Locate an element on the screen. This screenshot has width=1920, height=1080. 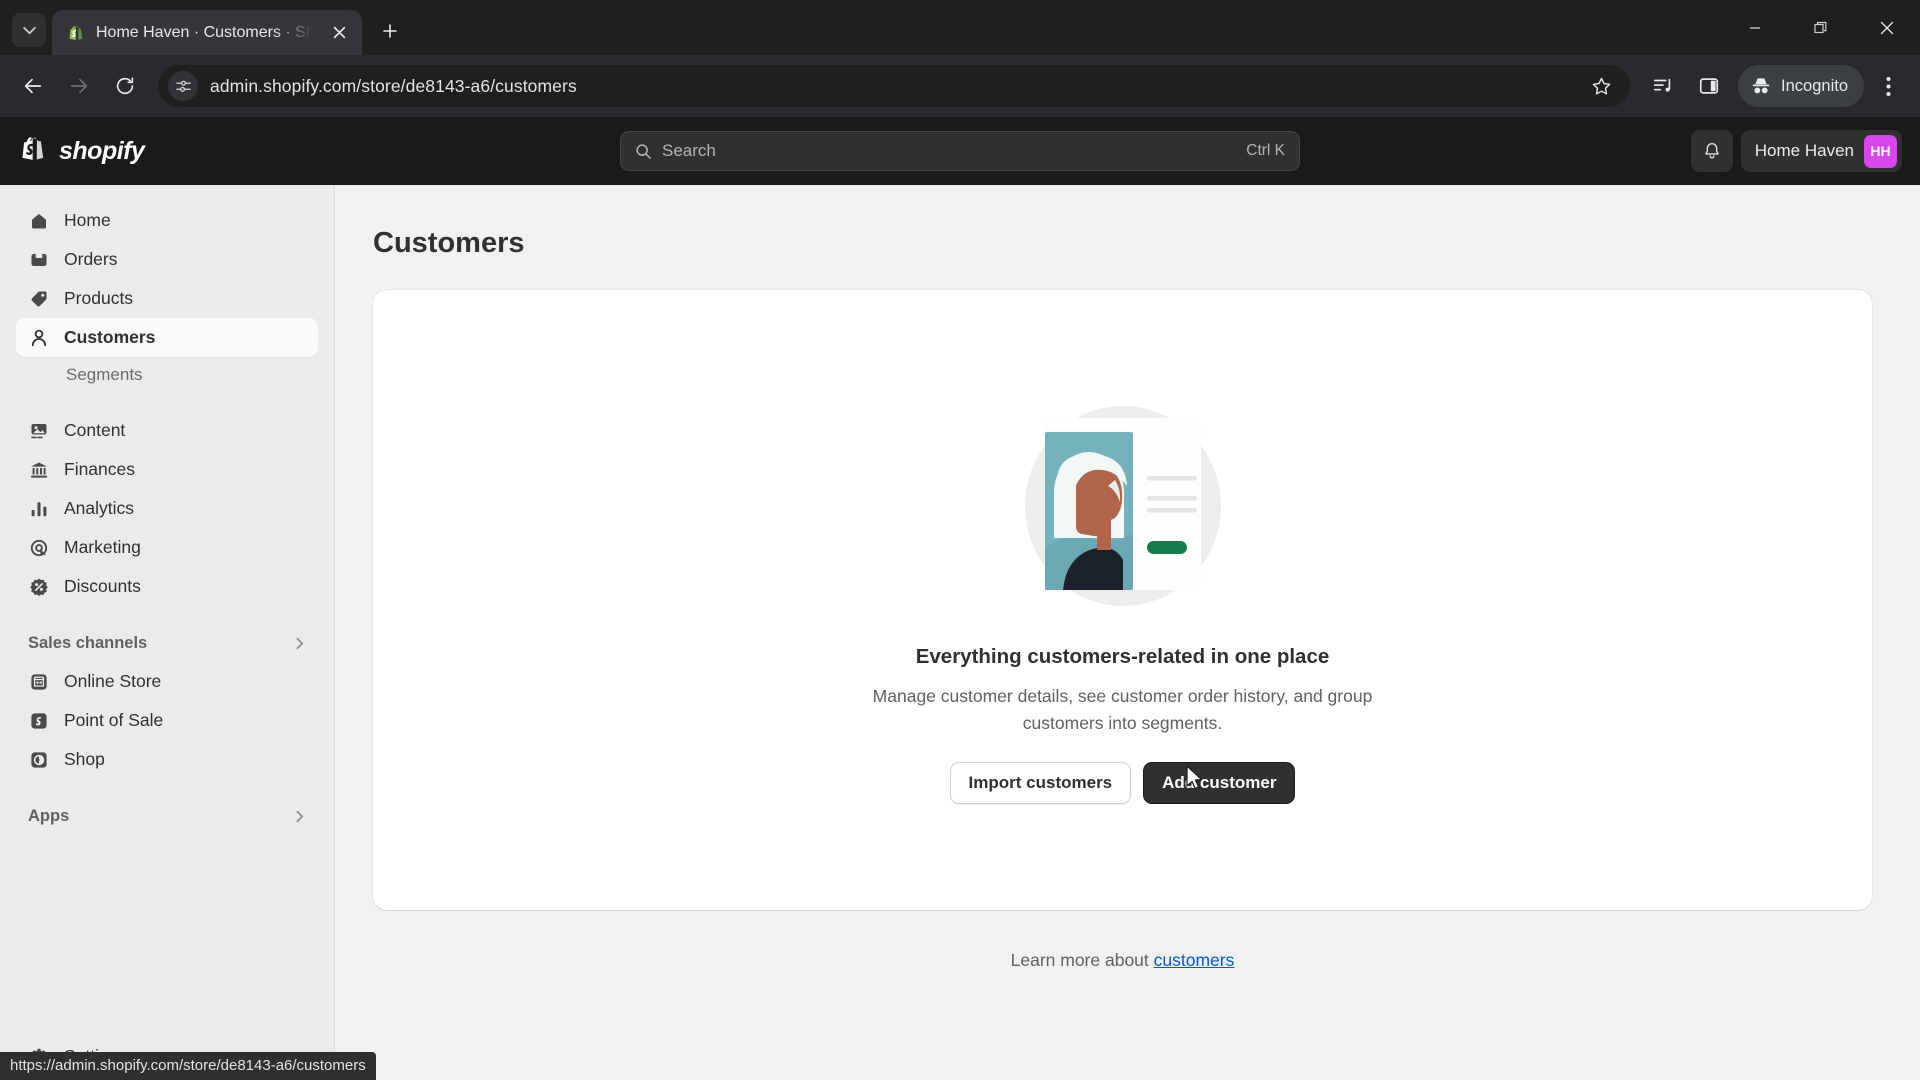
tab-strip: Home Haven · Customers · Sho is located at coordinates (960, 27).